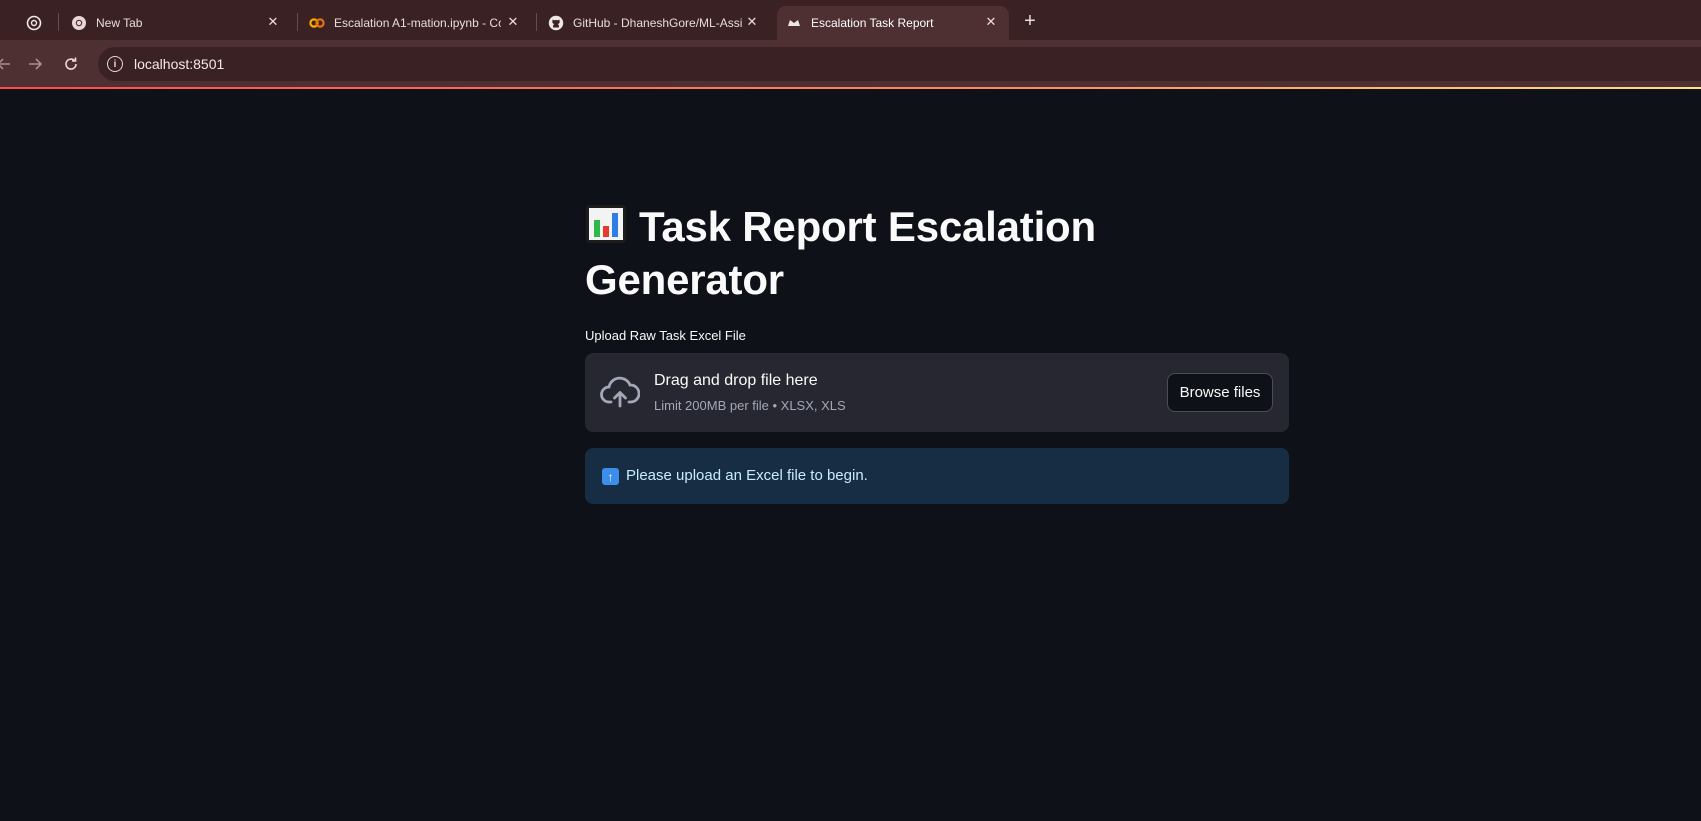  I want to click on title-line-2: Generator, so click(684, 279).